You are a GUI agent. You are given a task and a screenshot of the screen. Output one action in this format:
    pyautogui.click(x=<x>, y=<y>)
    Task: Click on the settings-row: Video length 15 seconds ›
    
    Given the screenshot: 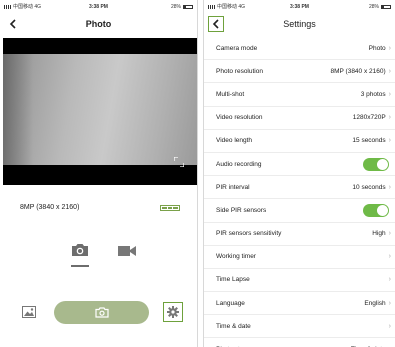 What is the action you would take?
    pyautogui.click(x=299, y=141)
    